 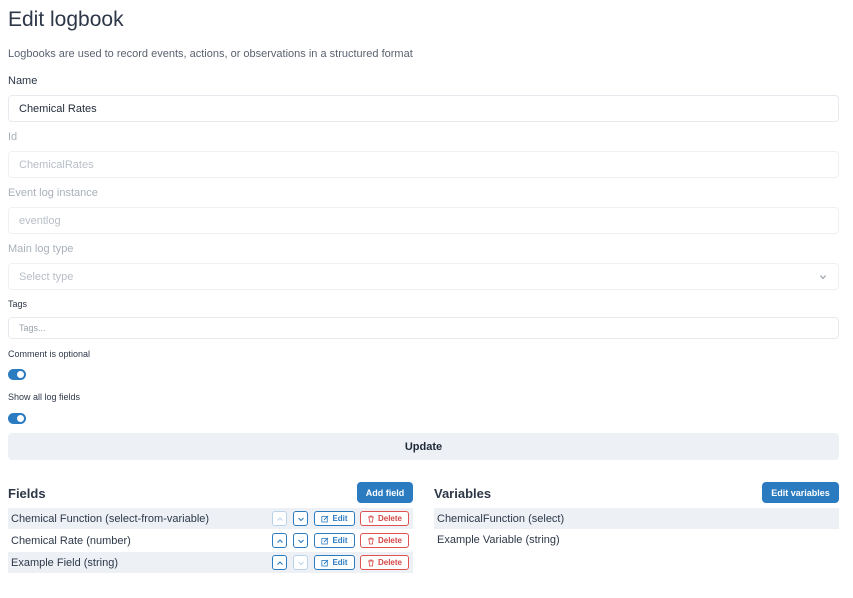 I want to click on main-log-type-select: Select type, so click(x=423, y=276).